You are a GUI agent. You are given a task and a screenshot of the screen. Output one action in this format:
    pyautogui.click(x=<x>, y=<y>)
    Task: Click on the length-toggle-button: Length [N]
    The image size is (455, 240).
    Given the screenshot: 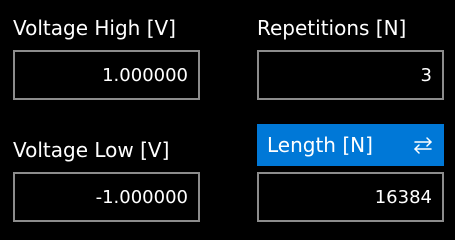 What is the action you would take?
    pyautogui.click(x=350, y=145)
    